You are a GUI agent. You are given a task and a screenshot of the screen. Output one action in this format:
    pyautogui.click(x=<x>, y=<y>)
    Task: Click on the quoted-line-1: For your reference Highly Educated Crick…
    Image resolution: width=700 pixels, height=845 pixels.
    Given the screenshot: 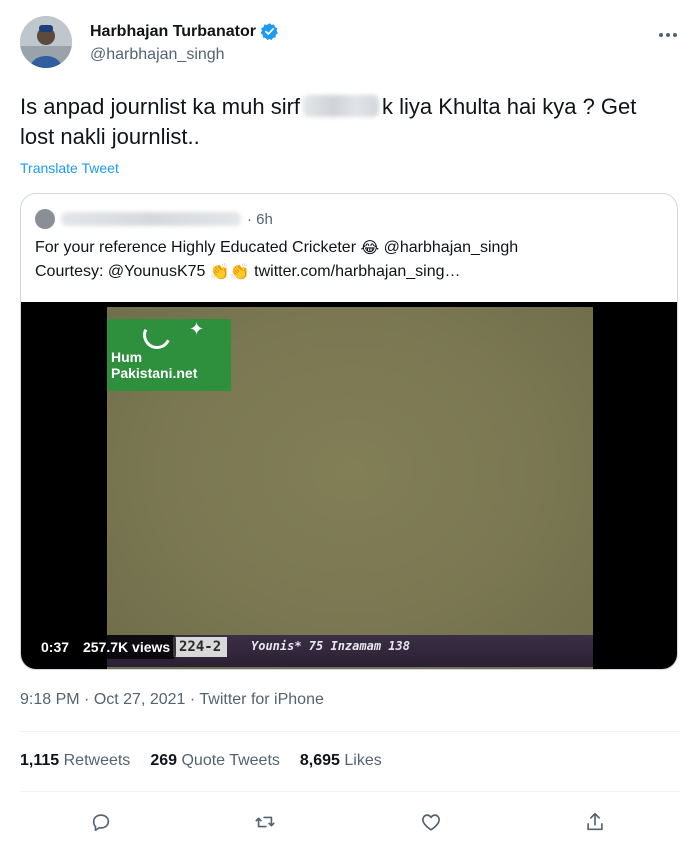 What is the action you would take?
    pyautogui.click(x=350, y=248)
    